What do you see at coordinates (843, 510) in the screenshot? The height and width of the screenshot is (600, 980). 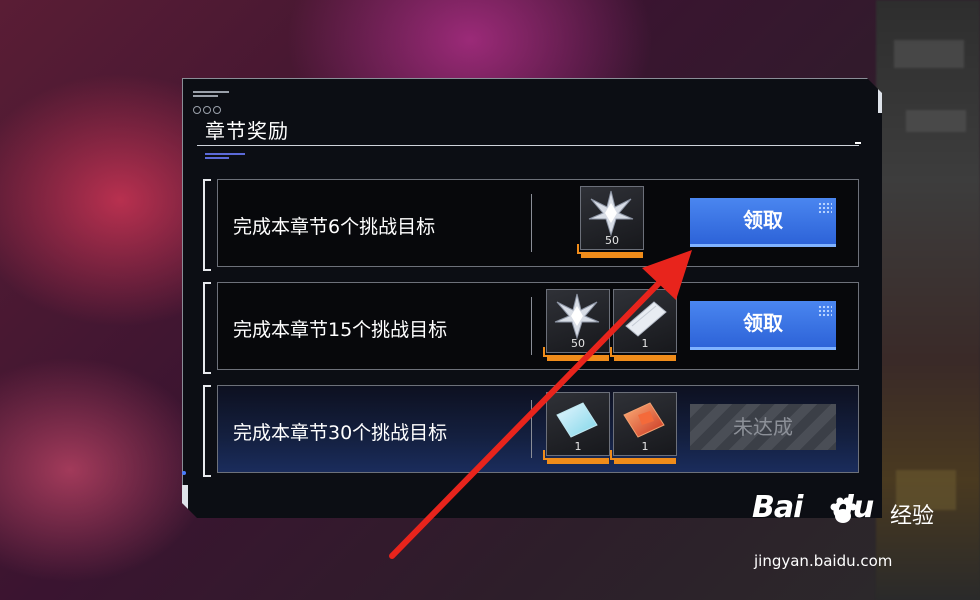 I see `paw-icon` at bounding box center [843, 510].